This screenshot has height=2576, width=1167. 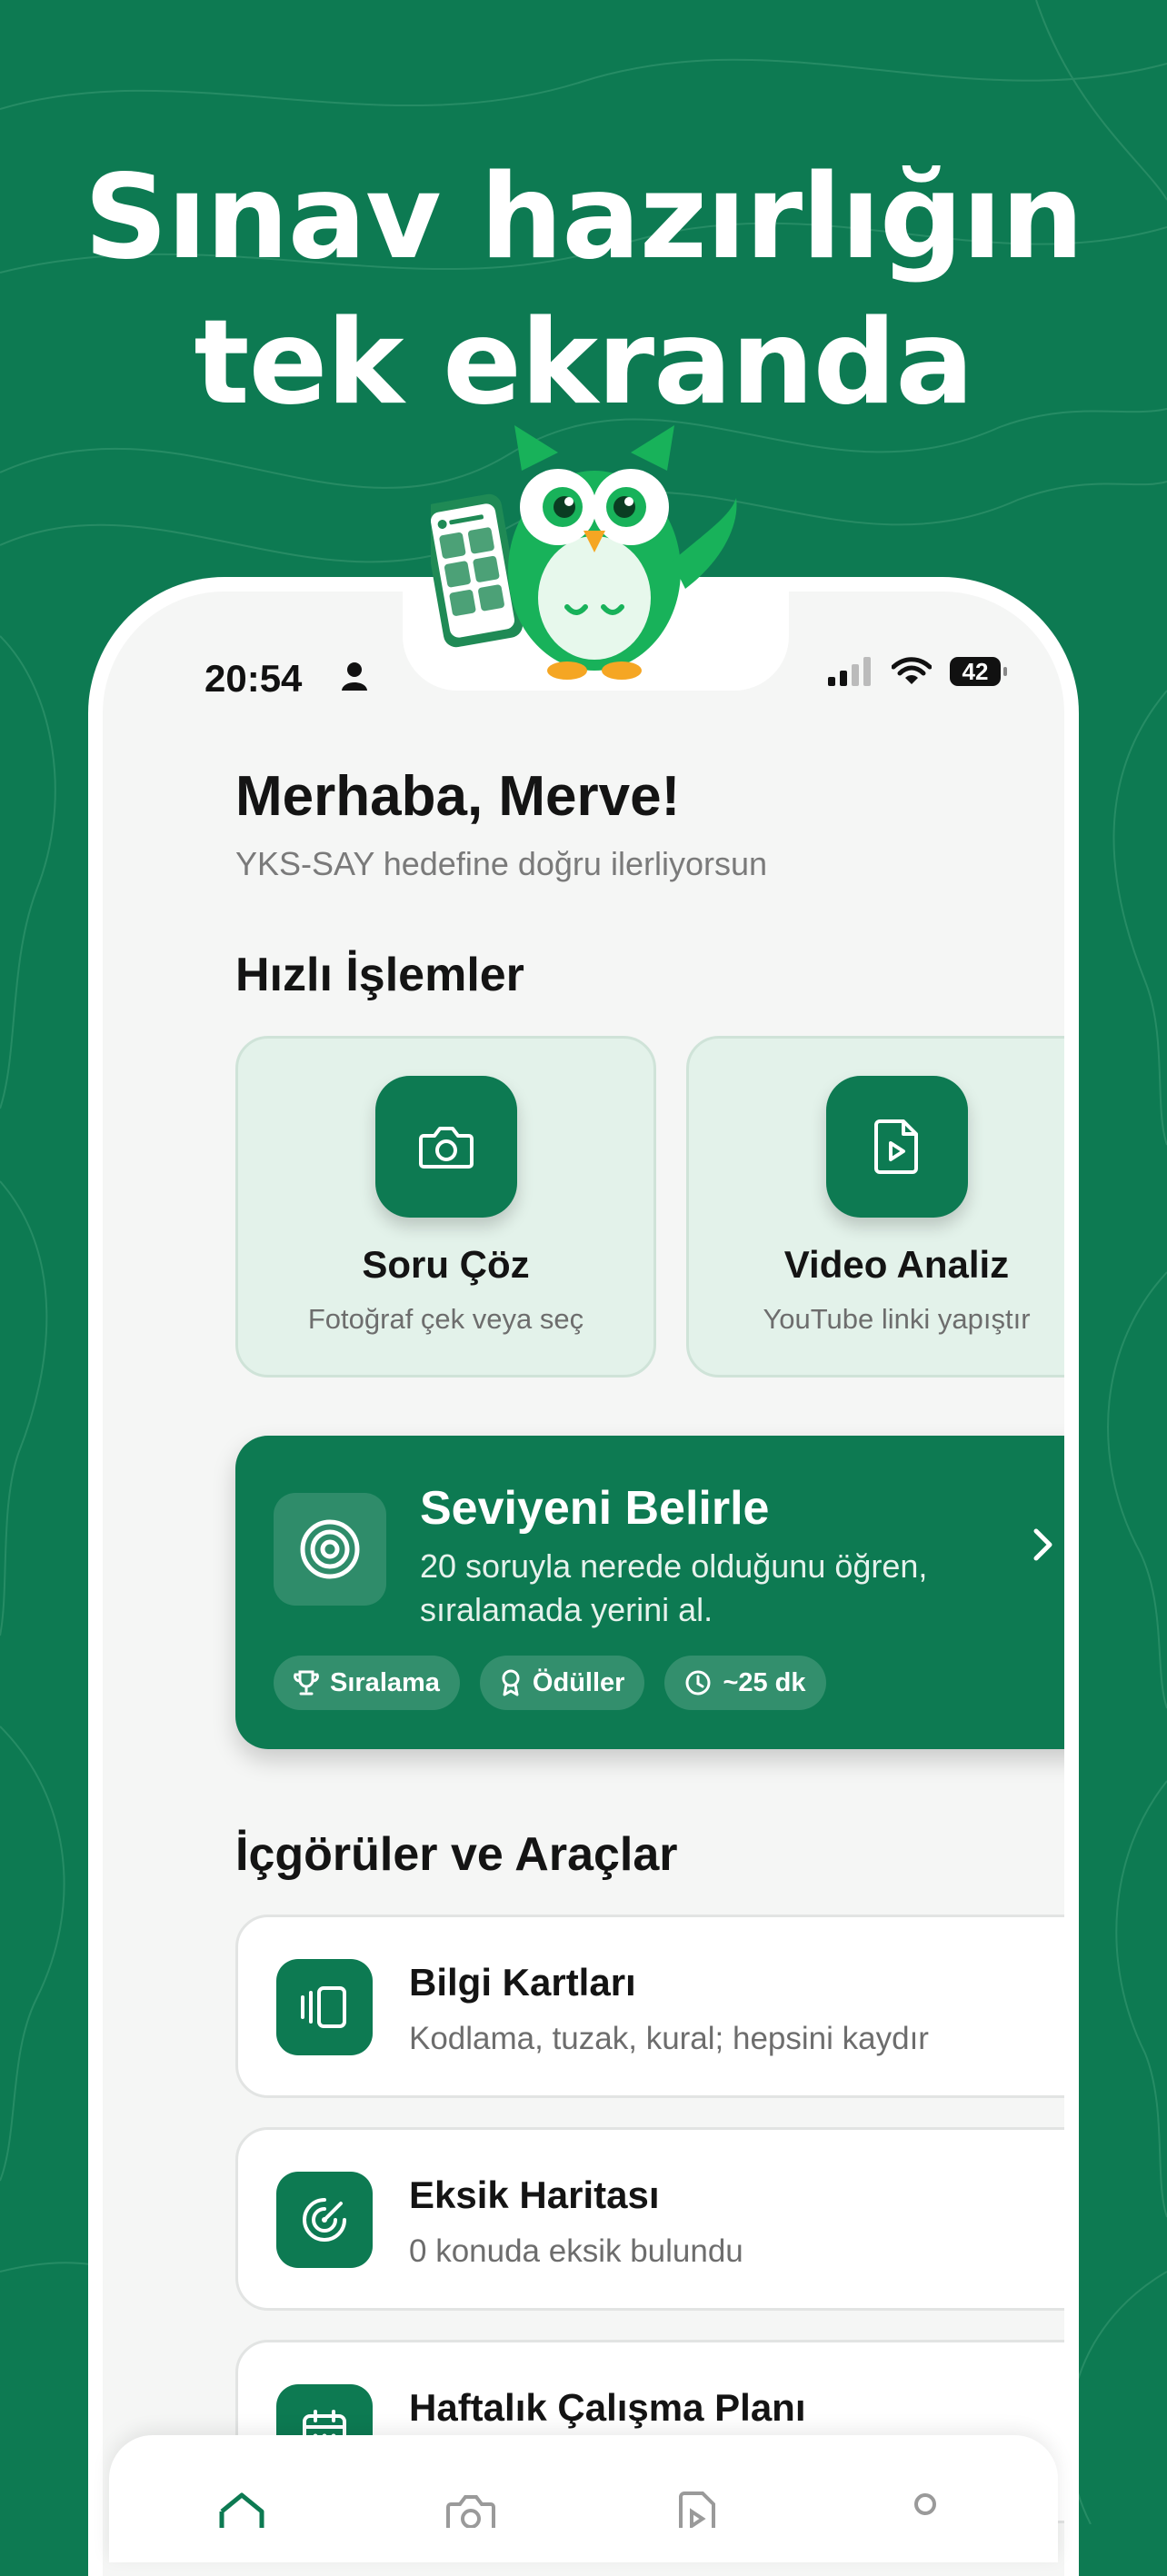 I want to click on video-analysis-title: Video Analiz, so click(x=896, y=1265).